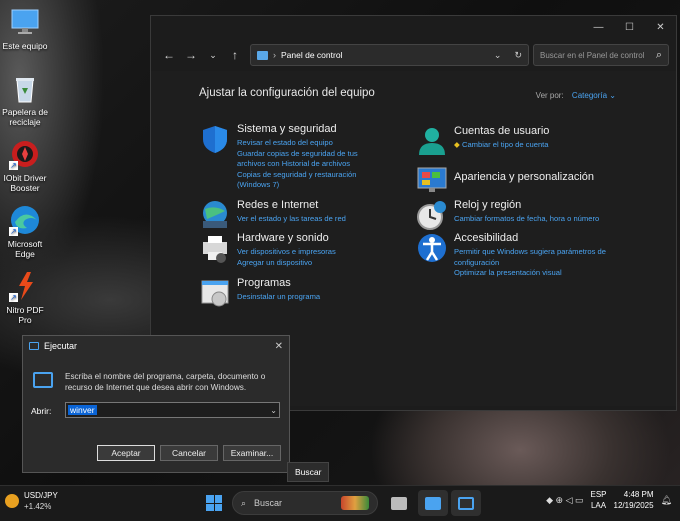 The image size is (680, 521). What do you see at coordinates (25, 28) in the screenshot?
I see `desktop-icon-this-pc: Este equipo` at bounding box center [25, 28].